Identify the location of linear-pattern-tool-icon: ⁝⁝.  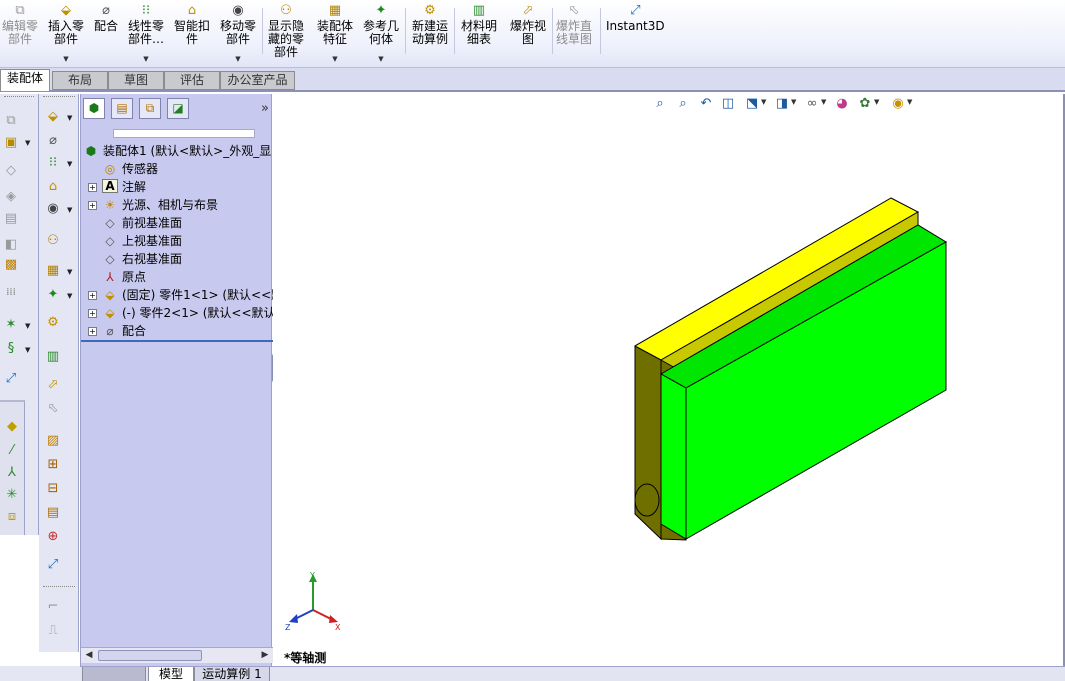
(53, 163).